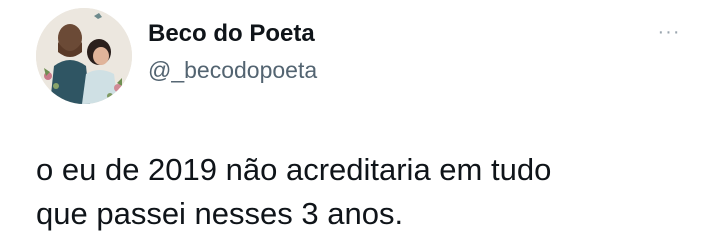  What do you see at coordinates (669, 32) in the screenshot?
I see `more-options-icon: ···` at bounding box center [669, 32].